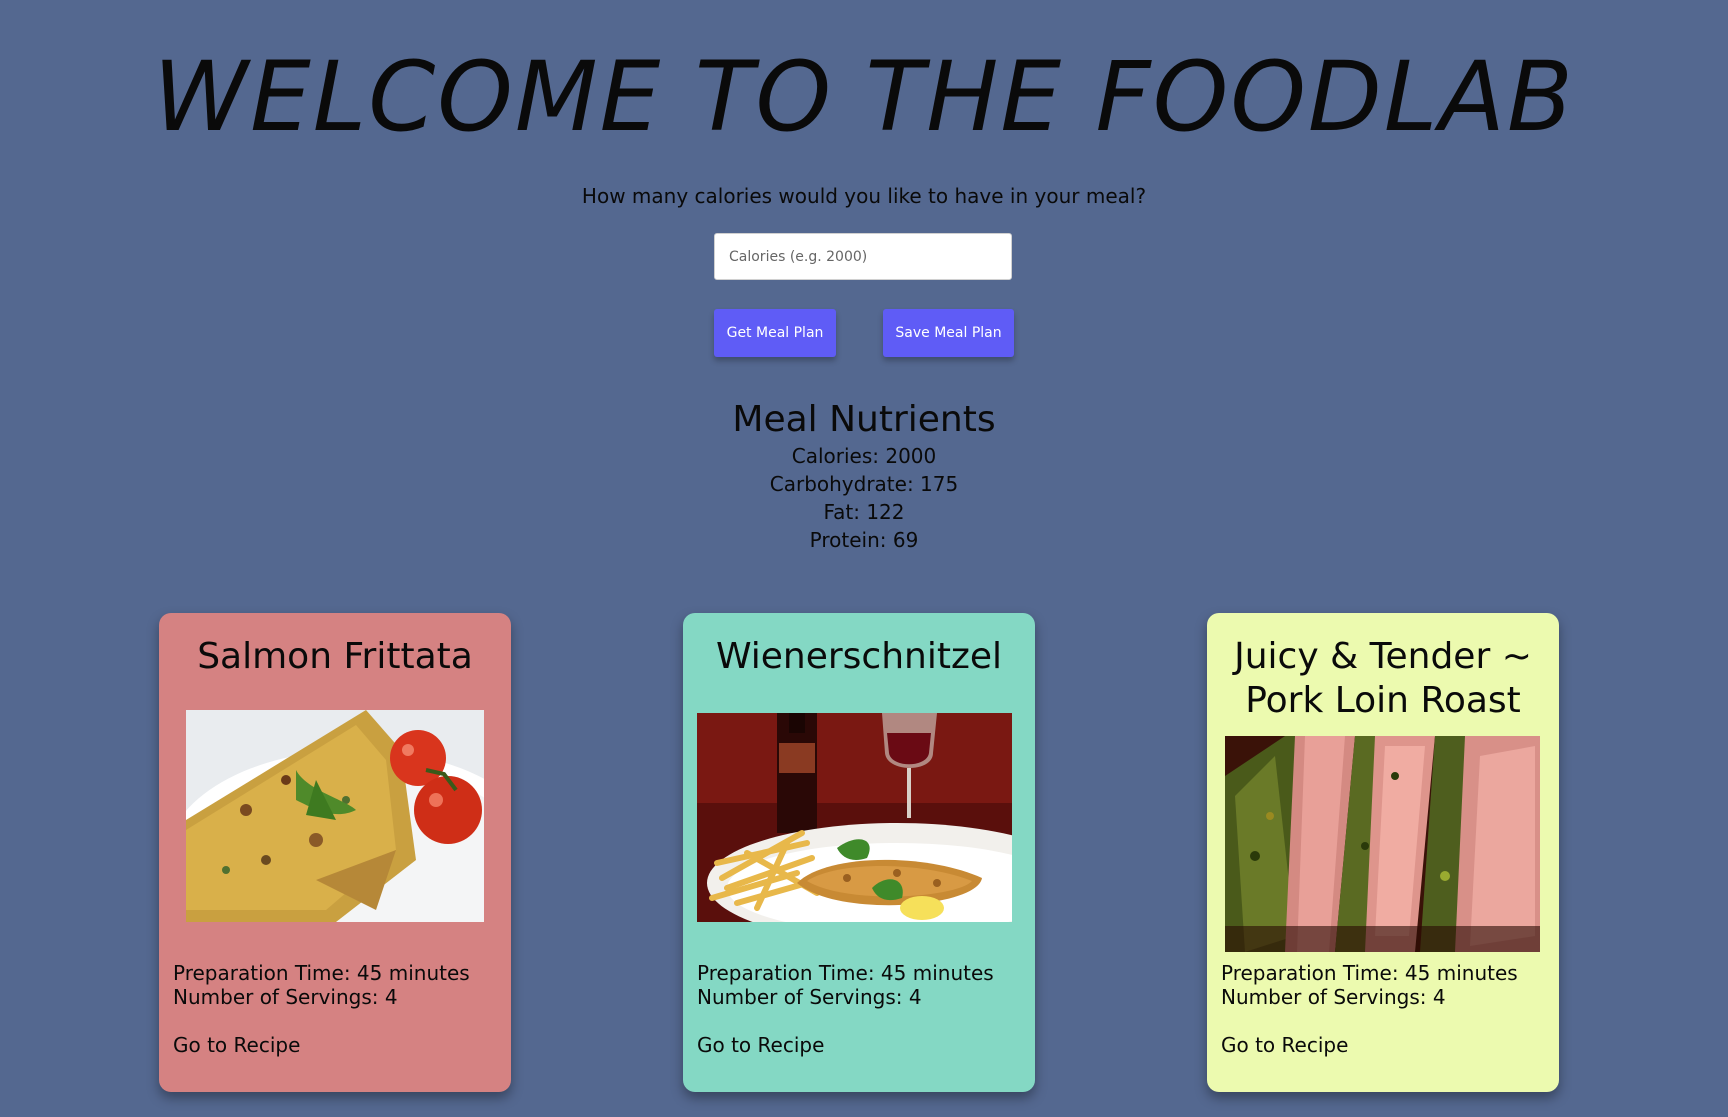  What do you see at coordinates (864, 484) in the screenshot?
I see `nutrient-carbohydrate: Carbohydrate: 175` at bounding box center [864, 484].